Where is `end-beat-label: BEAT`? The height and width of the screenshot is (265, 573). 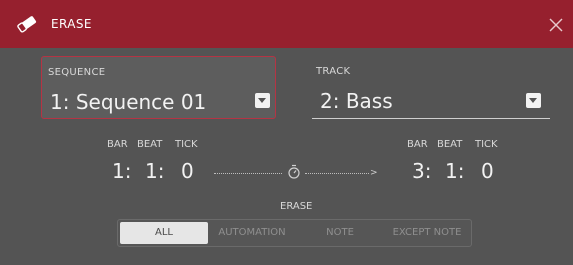
end-beat-label: BEAT is located at coordinates (450, 144).